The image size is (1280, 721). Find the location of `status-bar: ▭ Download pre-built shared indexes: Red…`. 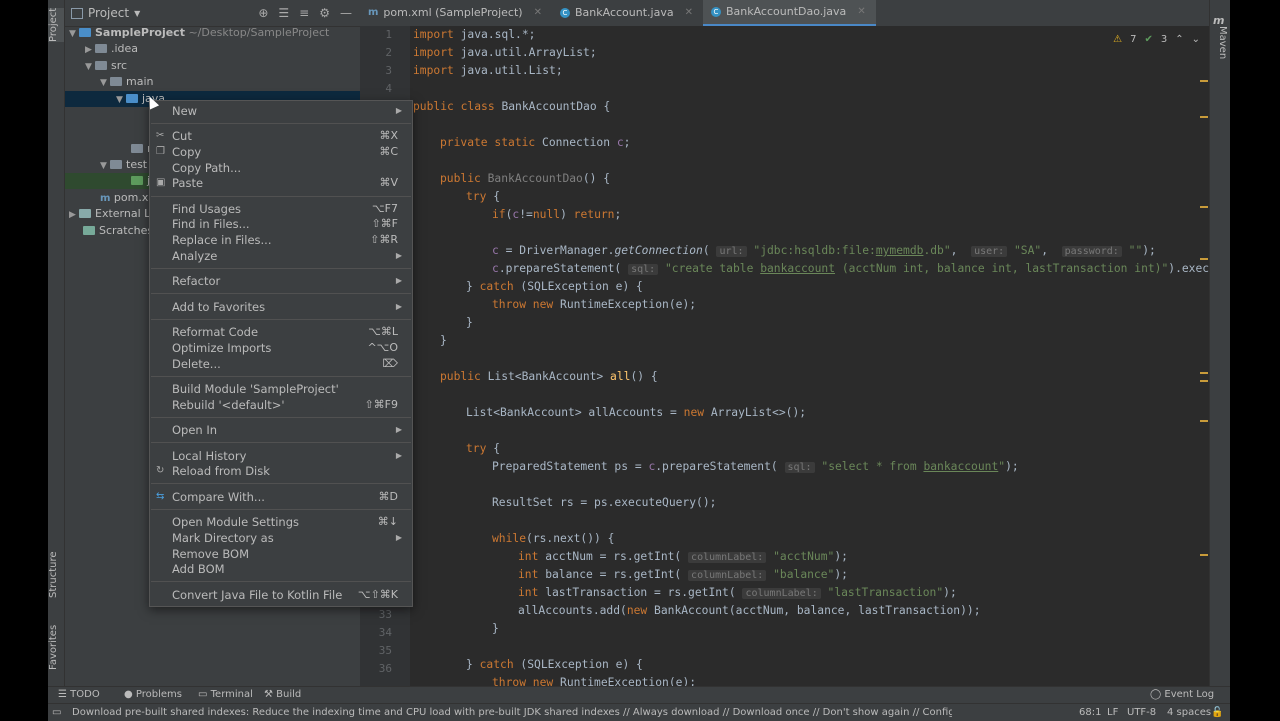

status-bar: ▭ Download pre-built shared indexes: Red… is located at coordinates (639, 712).